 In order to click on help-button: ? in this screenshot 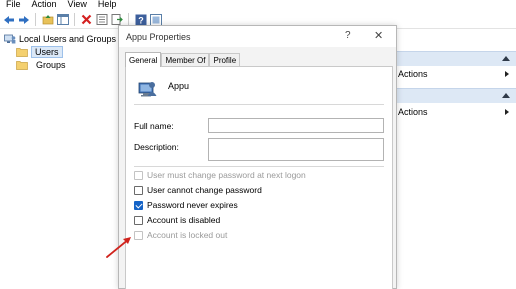, I will do `click(348, 35)`.